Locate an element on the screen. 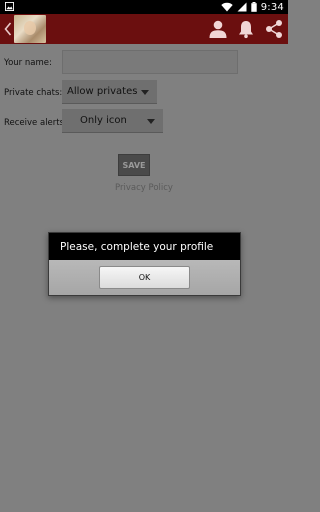 Image resolution: width=320 pixels, height=512 pixels. private-chats-value: Allow privates is located at coordinates (102, 91).